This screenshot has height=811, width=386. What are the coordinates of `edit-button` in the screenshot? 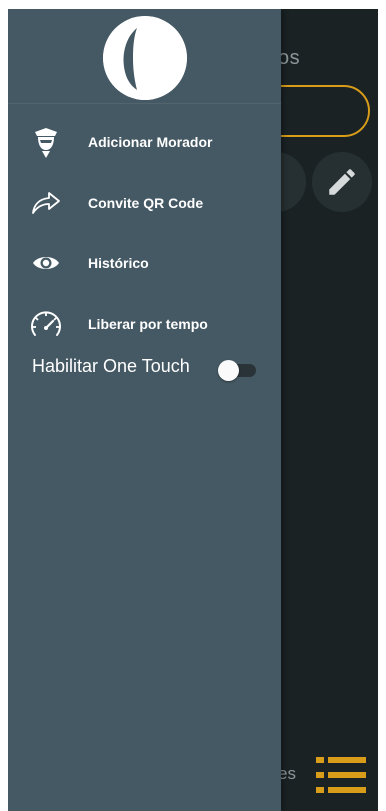 It's located at (342, 182).